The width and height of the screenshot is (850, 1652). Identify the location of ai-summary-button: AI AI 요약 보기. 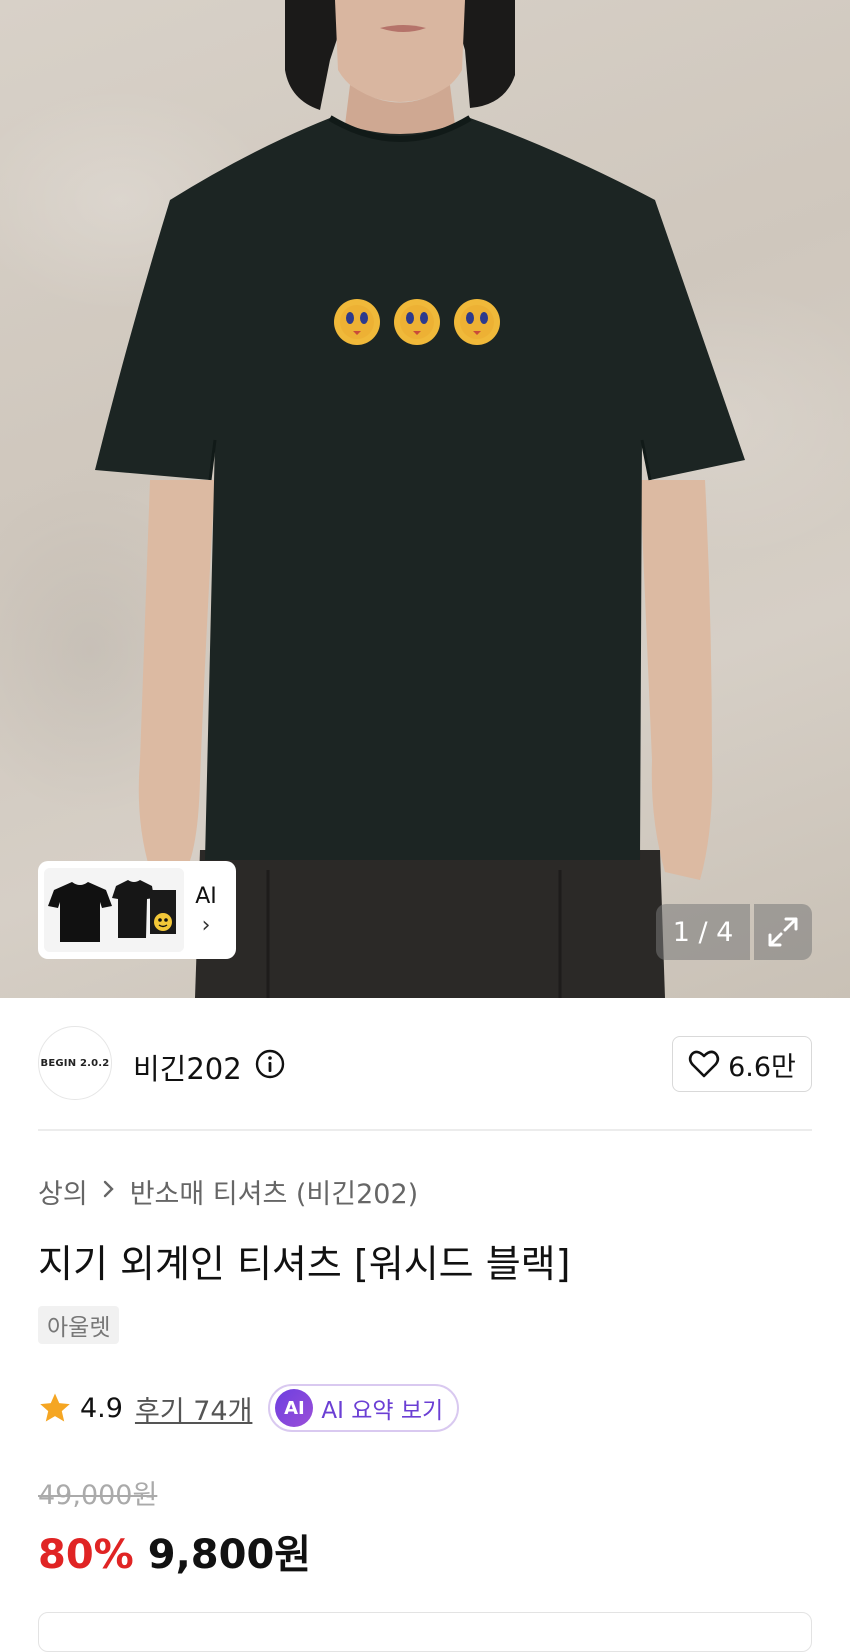
(364, 1408).